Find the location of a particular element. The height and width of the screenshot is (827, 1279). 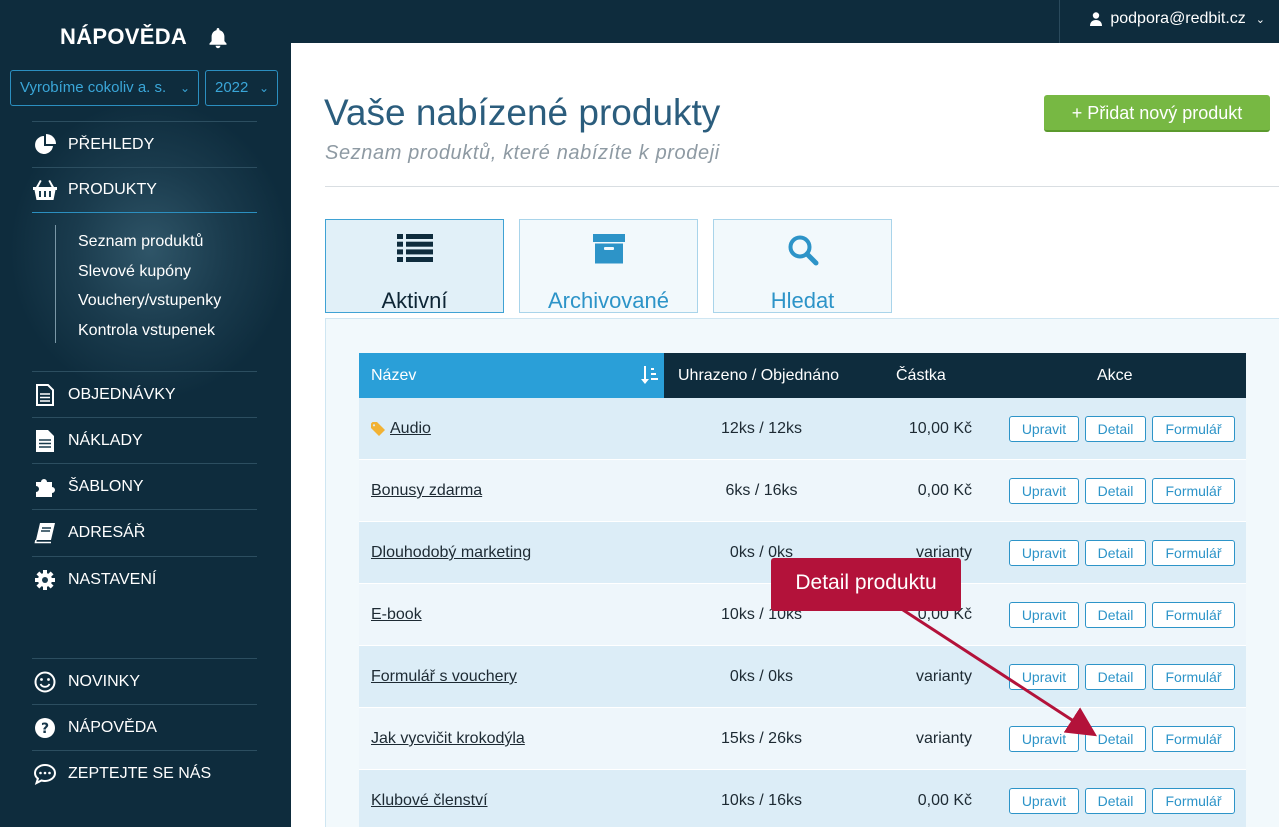

list-icon is located at coordinates (414, 251).